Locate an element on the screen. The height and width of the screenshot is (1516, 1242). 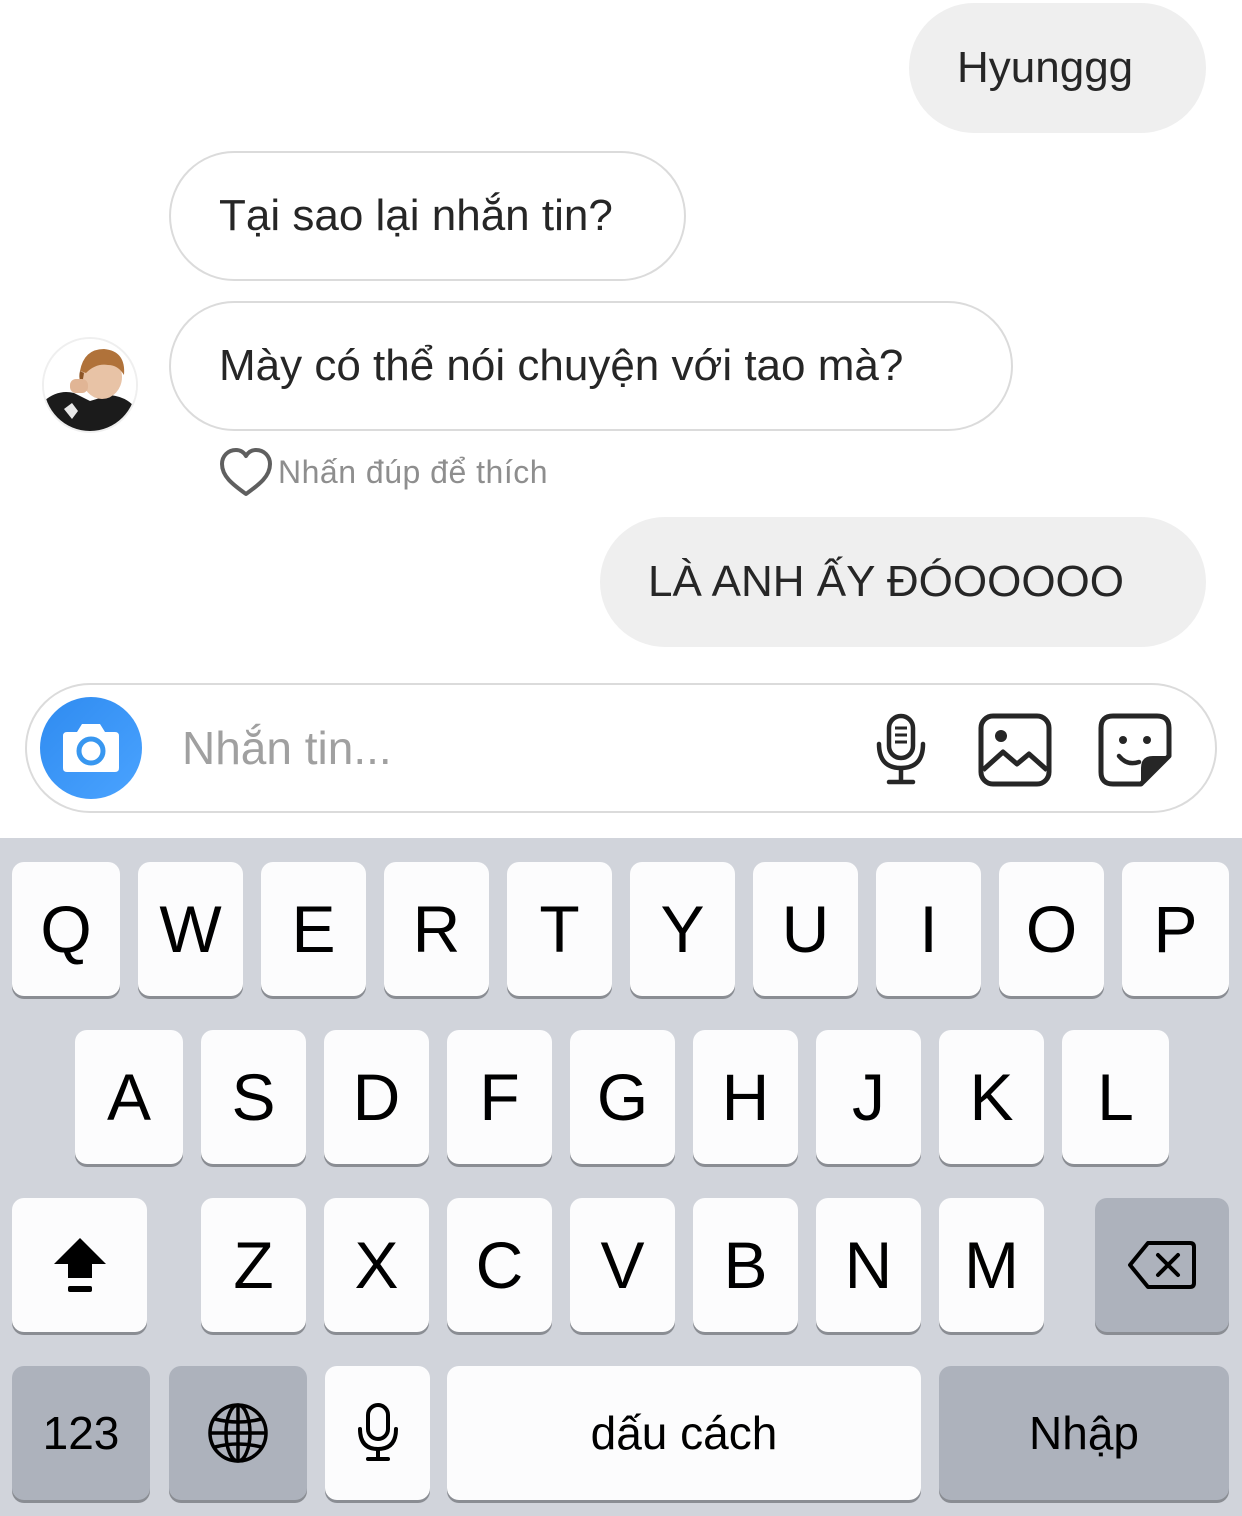
return-key: Nhập is located at coordinates (1084, 1433).